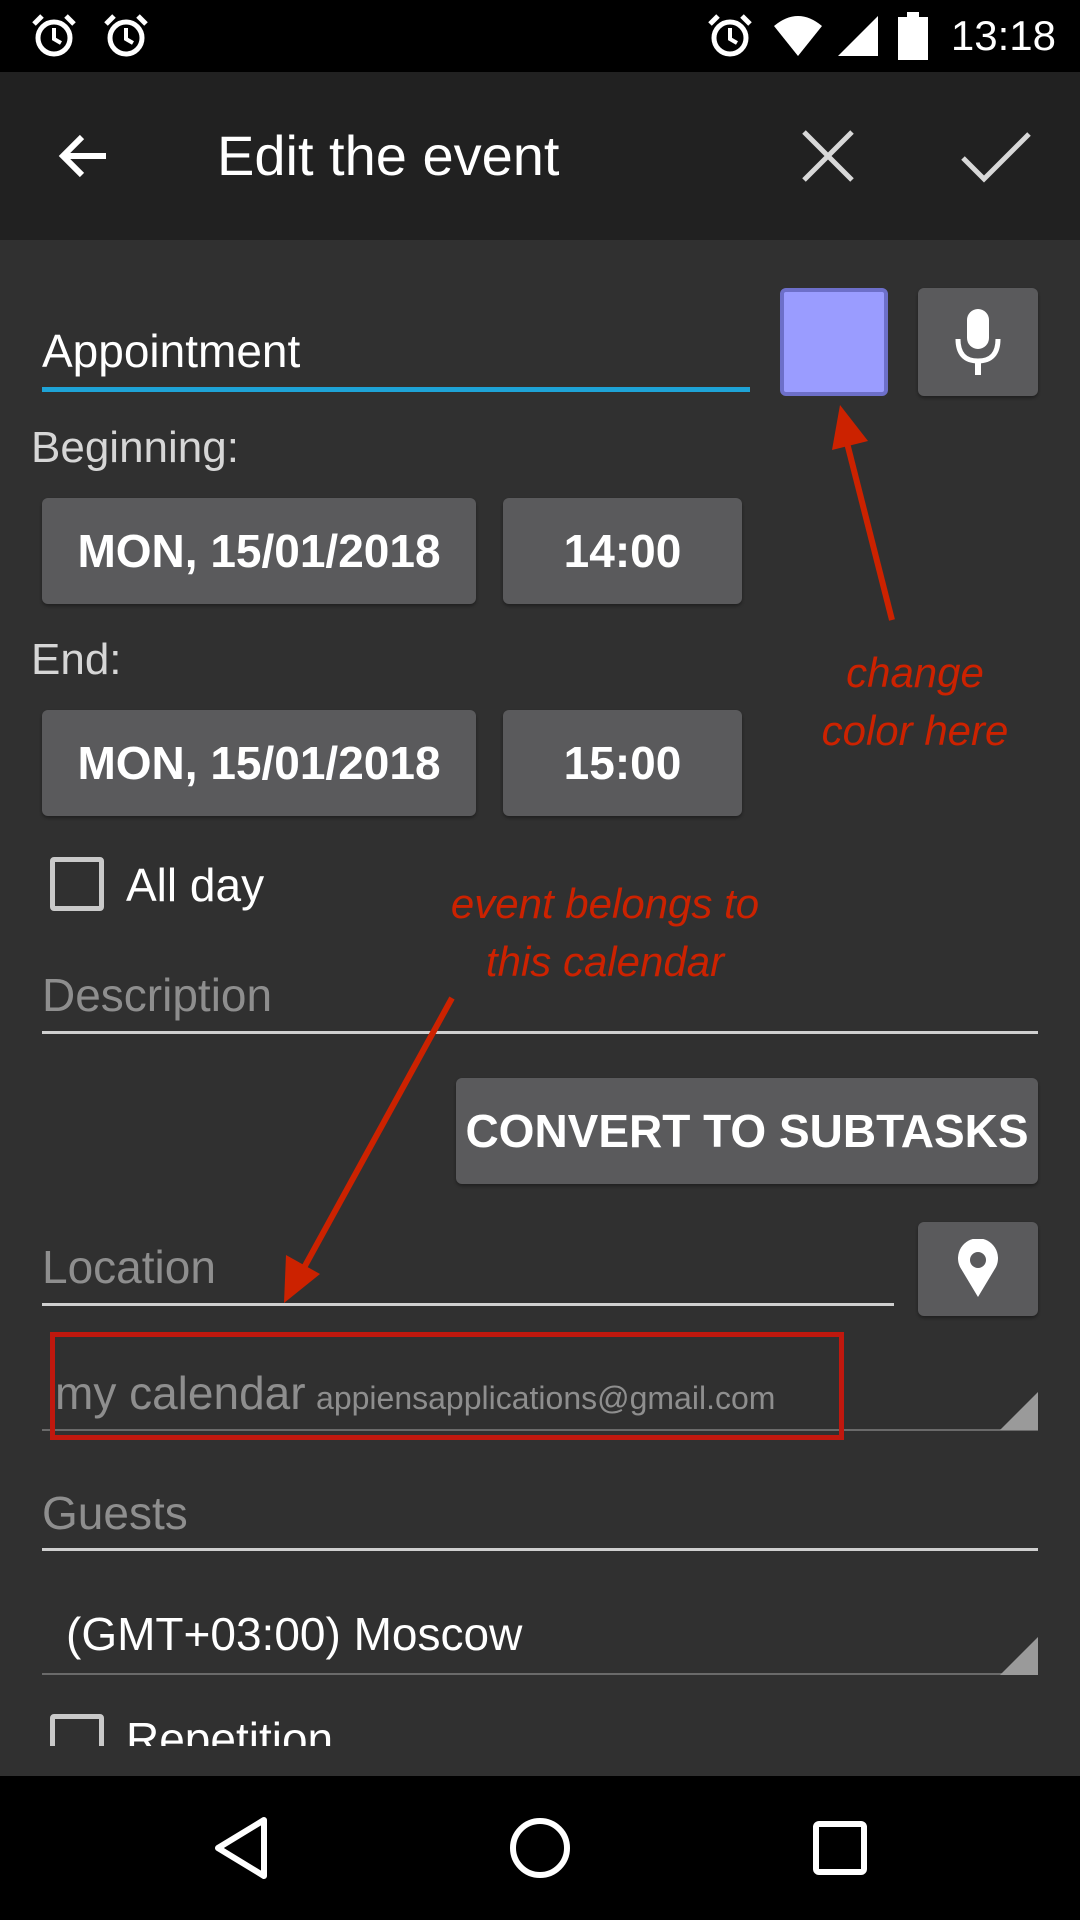  Describe the element at coordinates (388, 155) in the screenshot. I see `page-title: Edit the event` at that location.